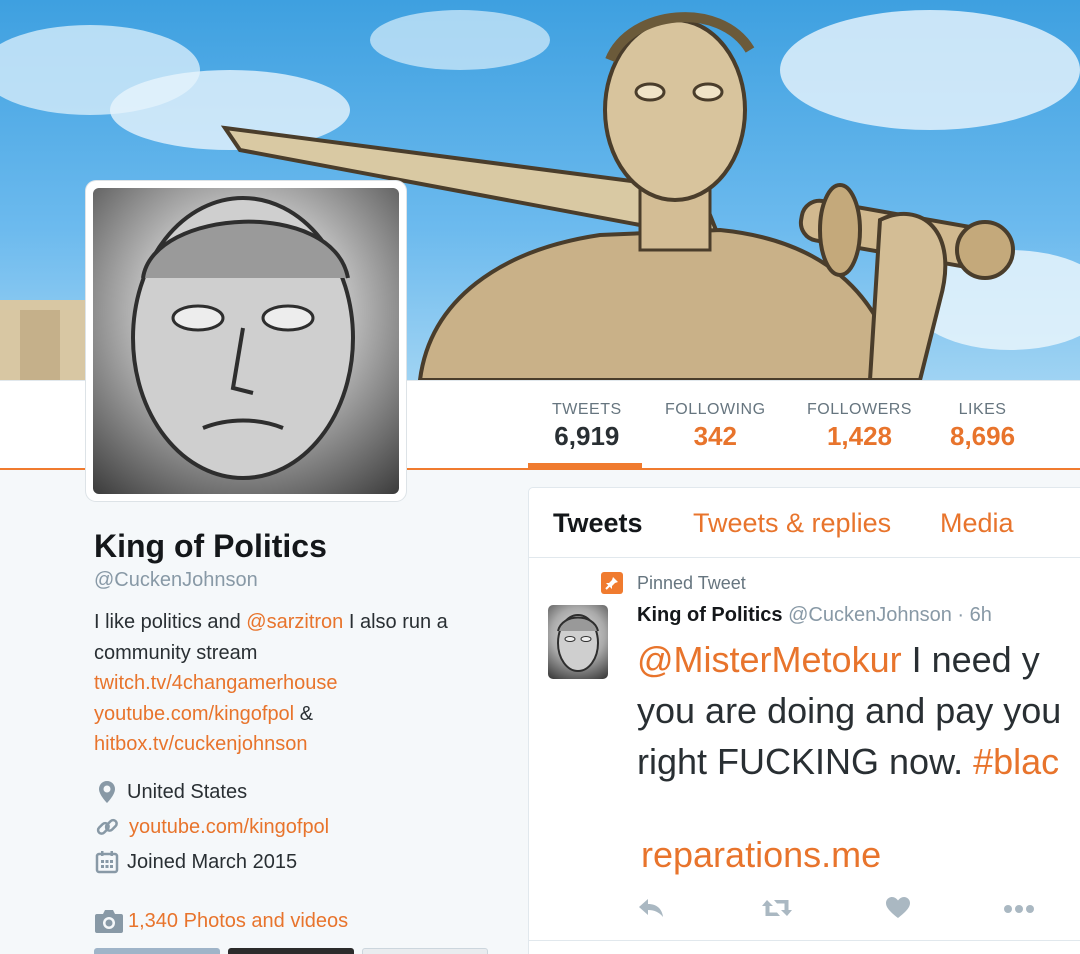  What do you see at coordinates (715, 409) in the screenshot?
I see `stat-label: FOLLOWING` at bounding box center [715, 409].